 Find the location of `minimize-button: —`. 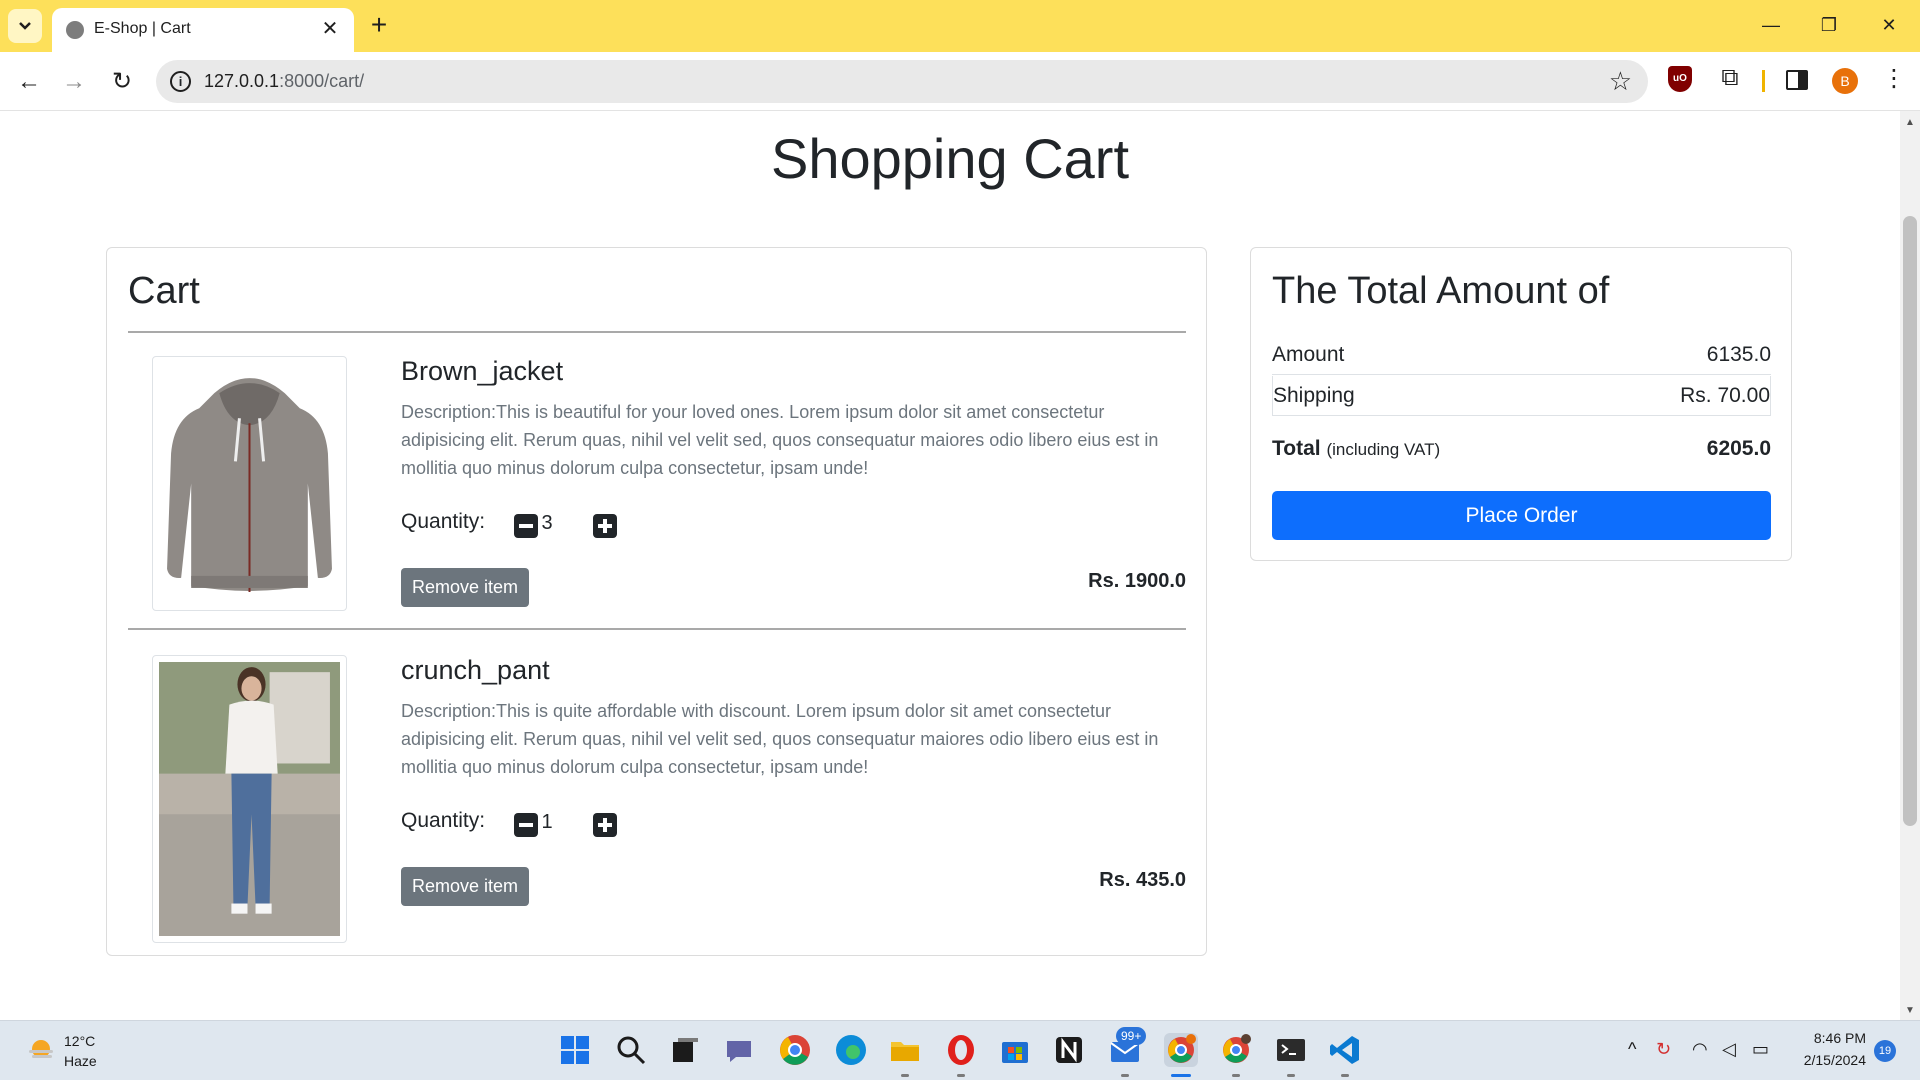

minimize-button: — is located at coordinates (1771, 25).